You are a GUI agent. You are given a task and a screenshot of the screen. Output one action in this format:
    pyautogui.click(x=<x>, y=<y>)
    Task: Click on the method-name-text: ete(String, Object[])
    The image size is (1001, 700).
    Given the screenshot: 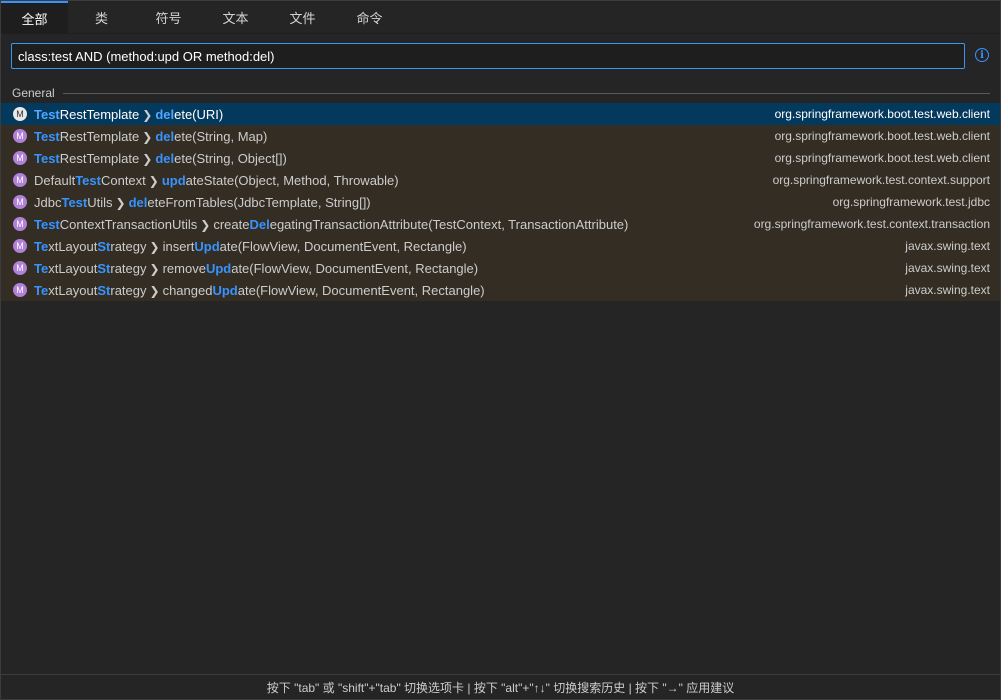 What is the action you would take?
    pyautogui.click(x=230, y=158)
    